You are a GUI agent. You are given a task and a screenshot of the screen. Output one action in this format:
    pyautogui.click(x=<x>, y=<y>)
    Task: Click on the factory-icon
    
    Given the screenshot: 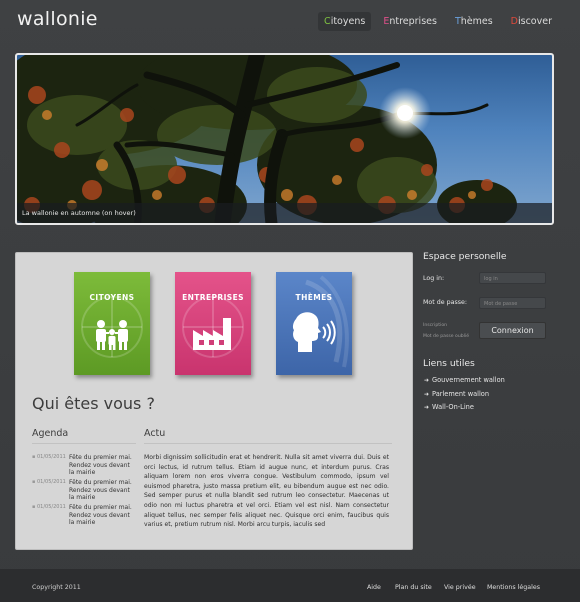 What is the action you would take?
    pyautogui.click(x=212, y=334)
    